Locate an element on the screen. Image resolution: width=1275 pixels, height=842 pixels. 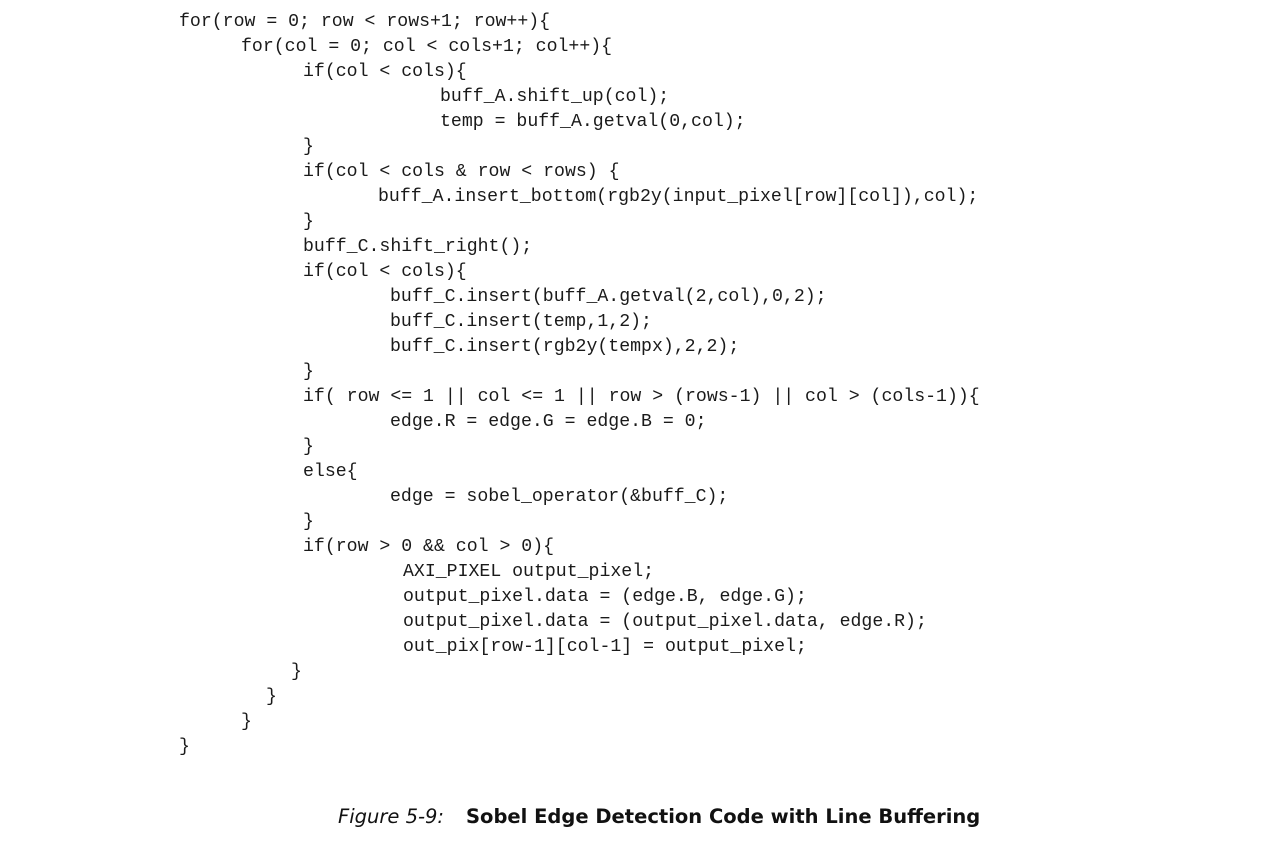
code-line: edge = sobel_operator(&buff_C); is located at coordinates (559, 497).